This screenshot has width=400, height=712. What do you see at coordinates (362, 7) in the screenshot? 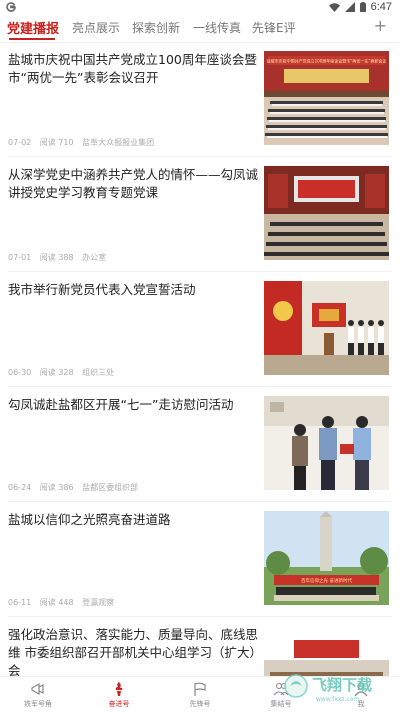
I see `battery-icon` at bounding box center [362, 7].